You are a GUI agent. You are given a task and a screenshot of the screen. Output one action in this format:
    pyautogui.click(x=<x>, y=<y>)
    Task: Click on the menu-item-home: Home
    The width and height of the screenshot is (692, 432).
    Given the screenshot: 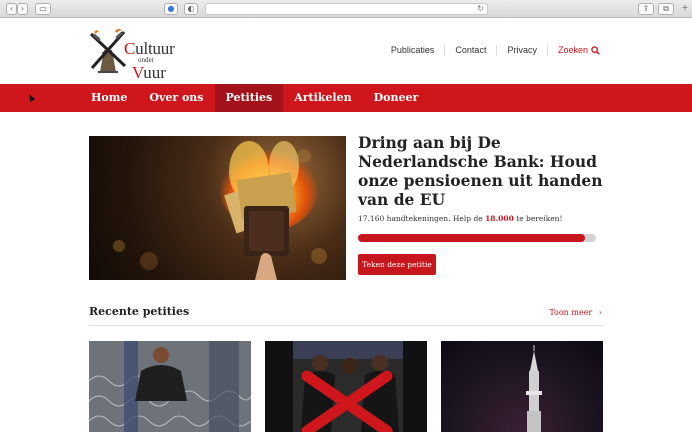 What is the action you would take?
    pyautogui.click(x=109, y=98)
    